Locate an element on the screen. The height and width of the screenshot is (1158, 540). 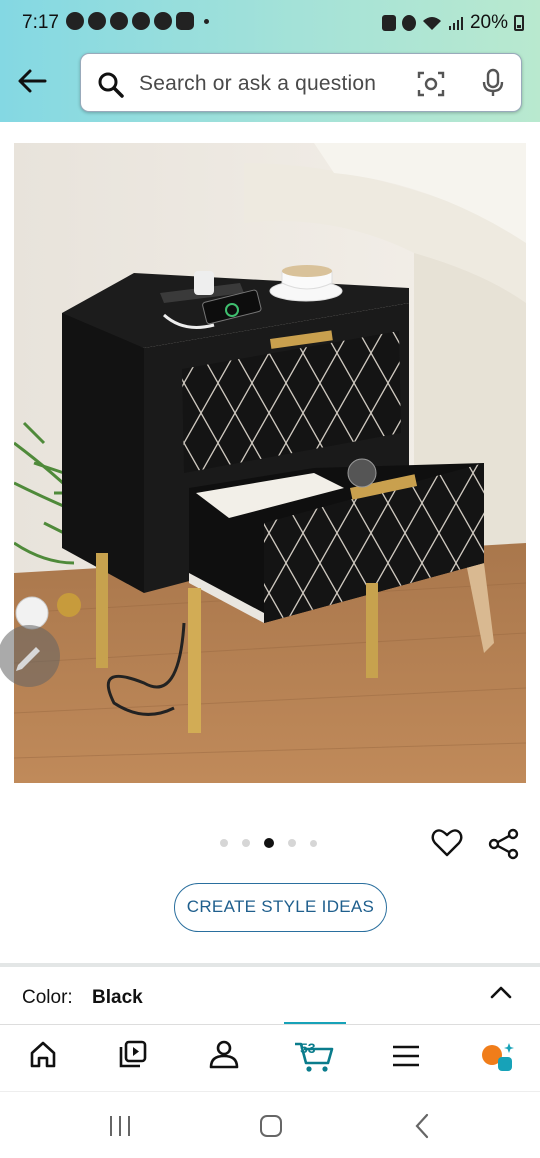
search-icon is located at coordinates (111, 85).